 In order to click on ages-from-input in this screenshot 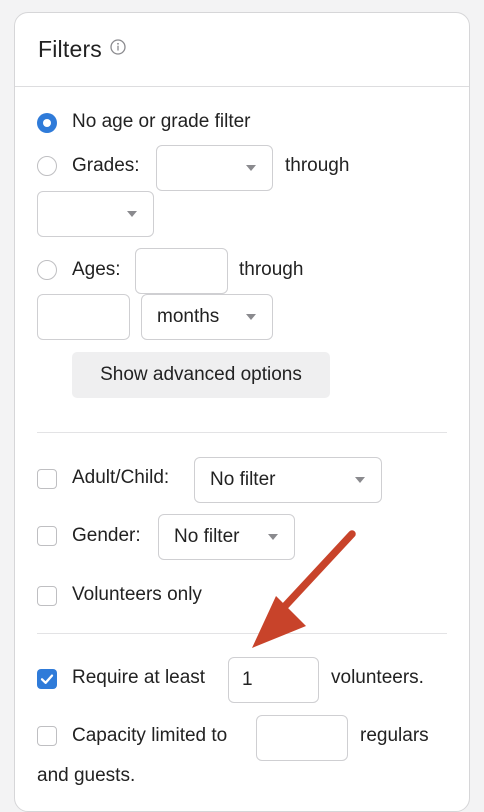, I will do `click(181, 271)`.